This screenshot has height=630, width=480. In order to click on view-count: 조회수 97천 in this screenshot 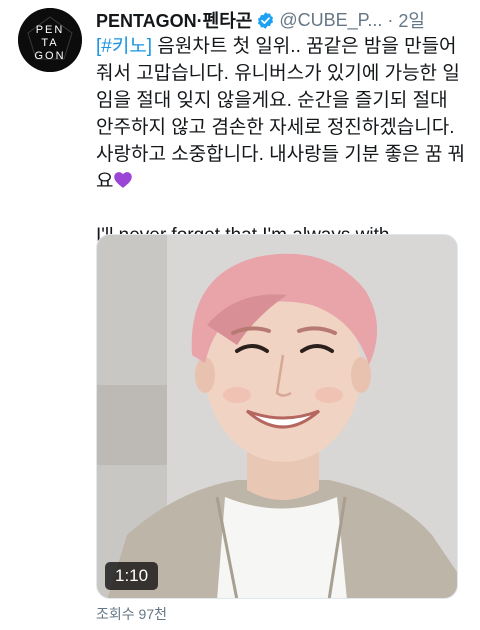, I will do `click(131, 614)`.